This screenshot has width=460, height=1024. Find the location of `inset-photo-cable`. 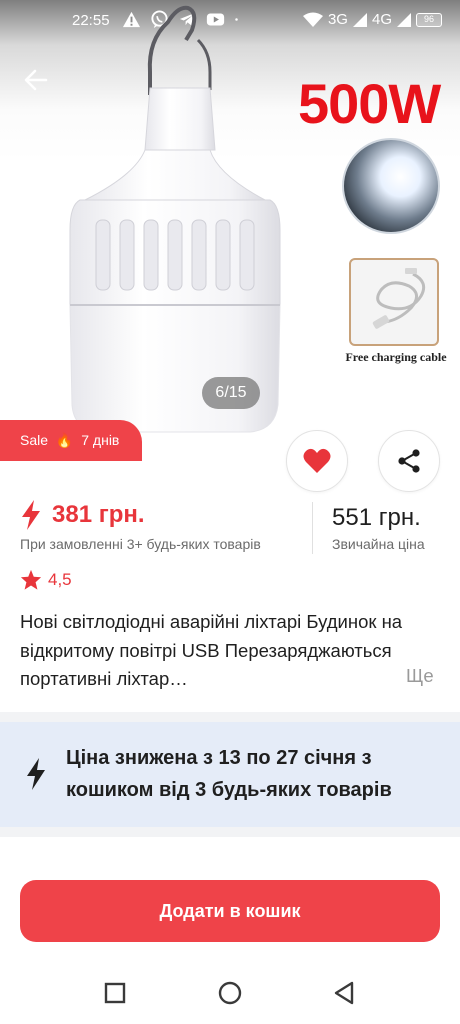

inset-photo-cable is located at coordinates (394, 302).